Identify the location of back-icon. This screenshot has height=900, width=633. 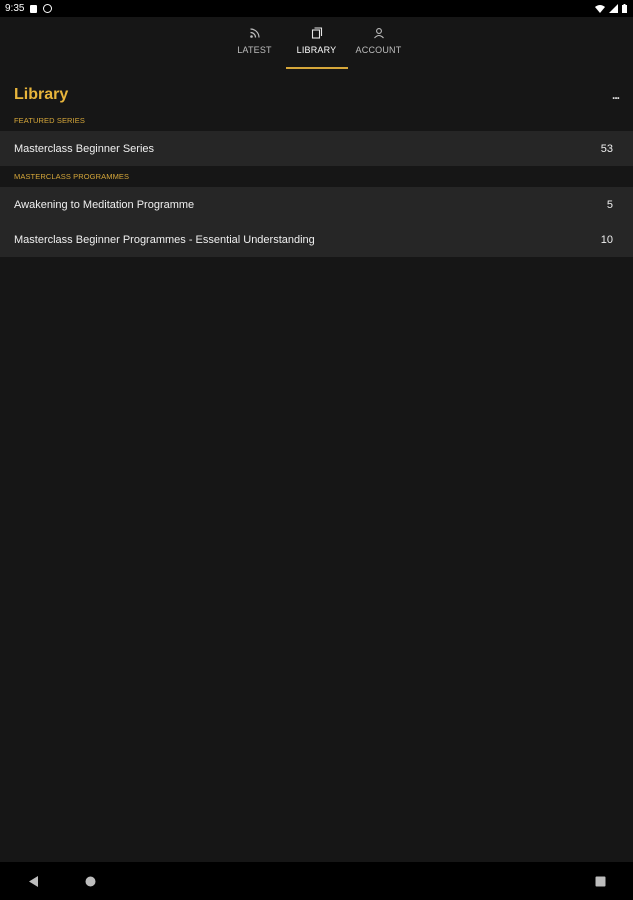
(33, 881).